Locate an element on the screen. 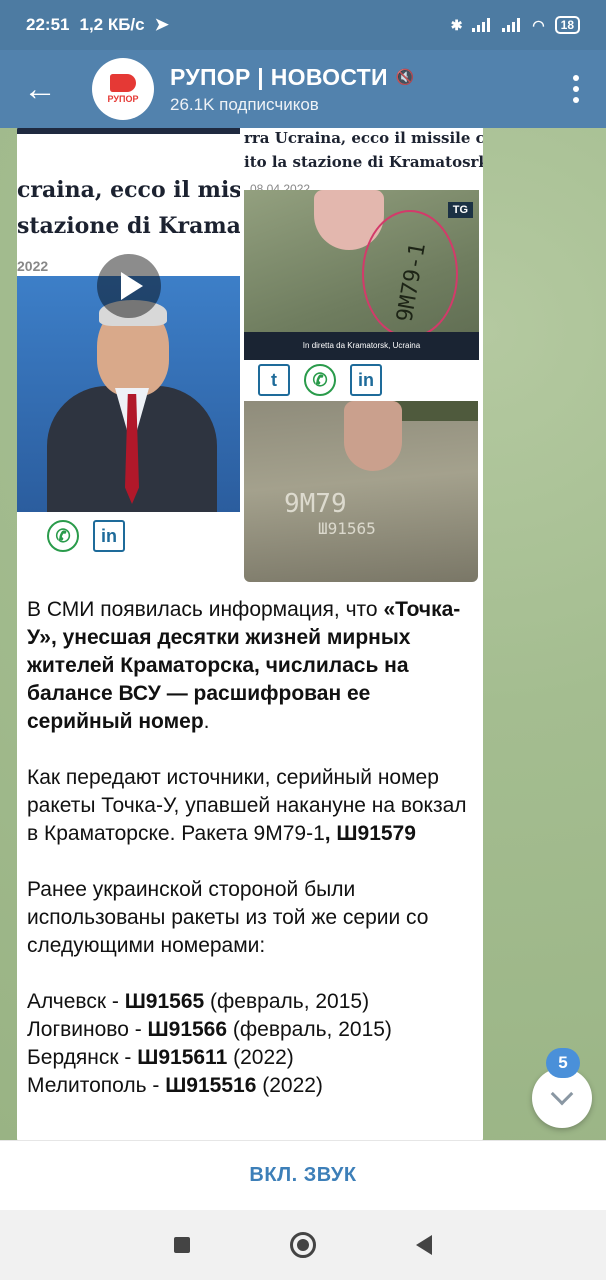 The height and width of the screenshot is (1280, 606). clock: 22:51 is located at coordinates (48, 24).